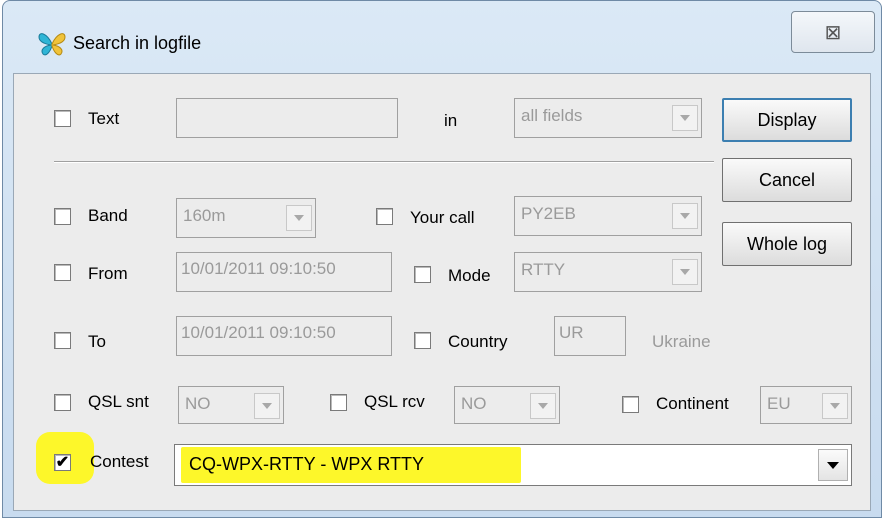  Describe the element at coordinates (284, 336) in the screenshot. I see `to-date-field: 10/01/2011 09:10:50` at that location.